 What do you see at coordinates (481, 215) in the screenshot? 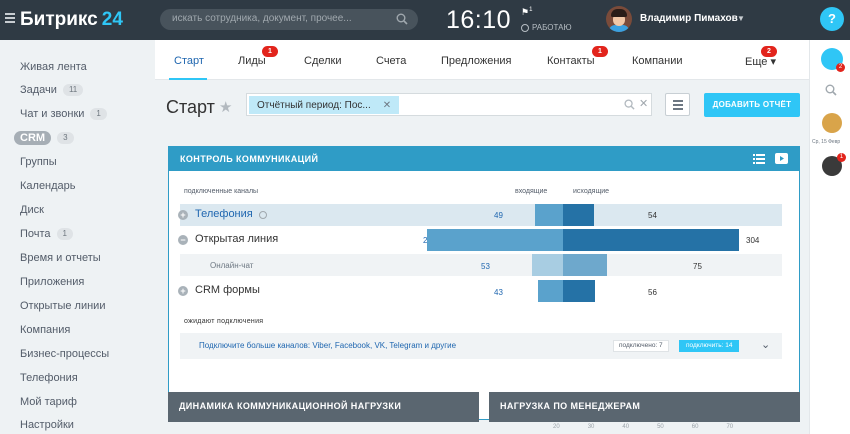
I see `table-row` at bounding box center [481, 215].